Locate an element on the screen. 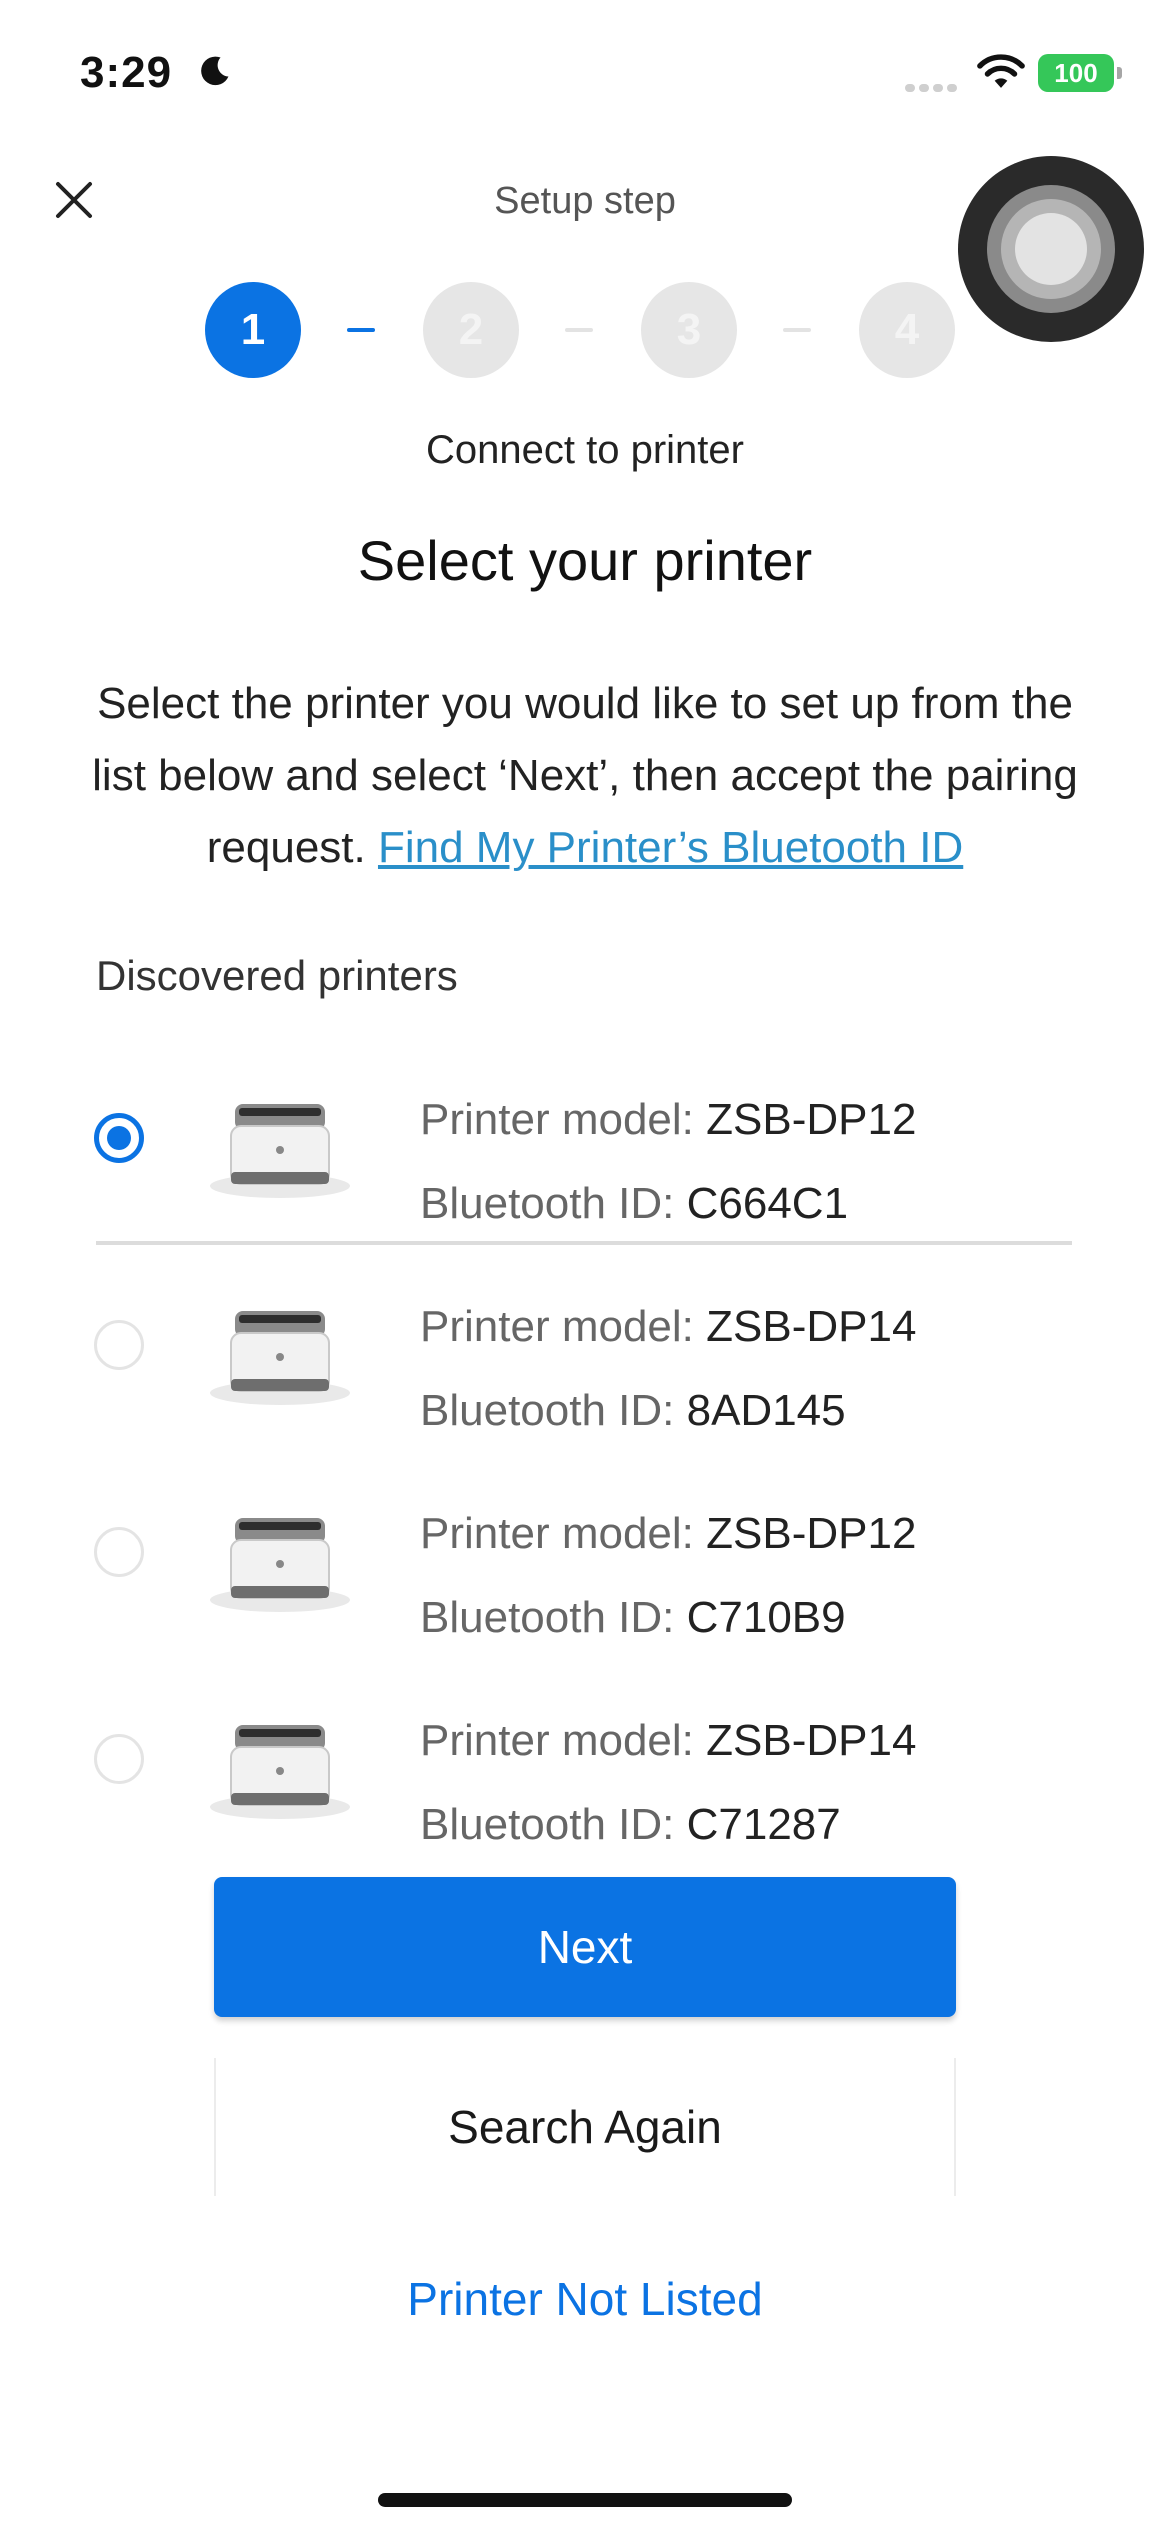  assistive-touch-button is located at coordinates (1051, 249).